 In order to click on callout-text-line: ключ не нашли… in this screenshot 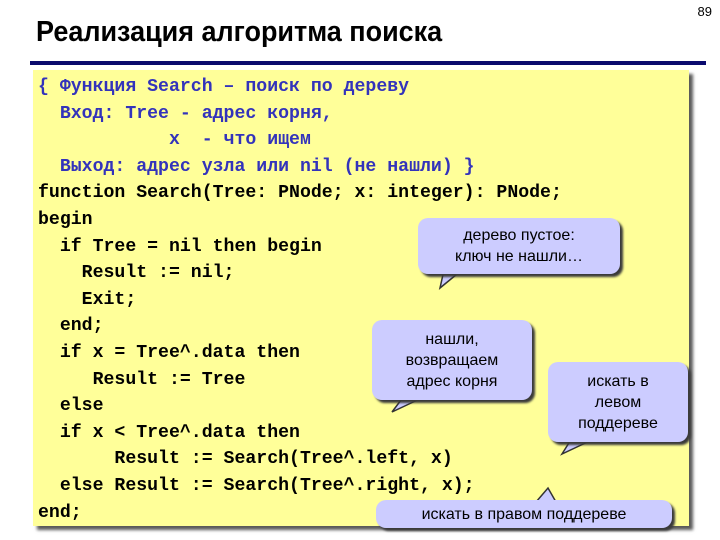, I will do `click(519, 256)`.